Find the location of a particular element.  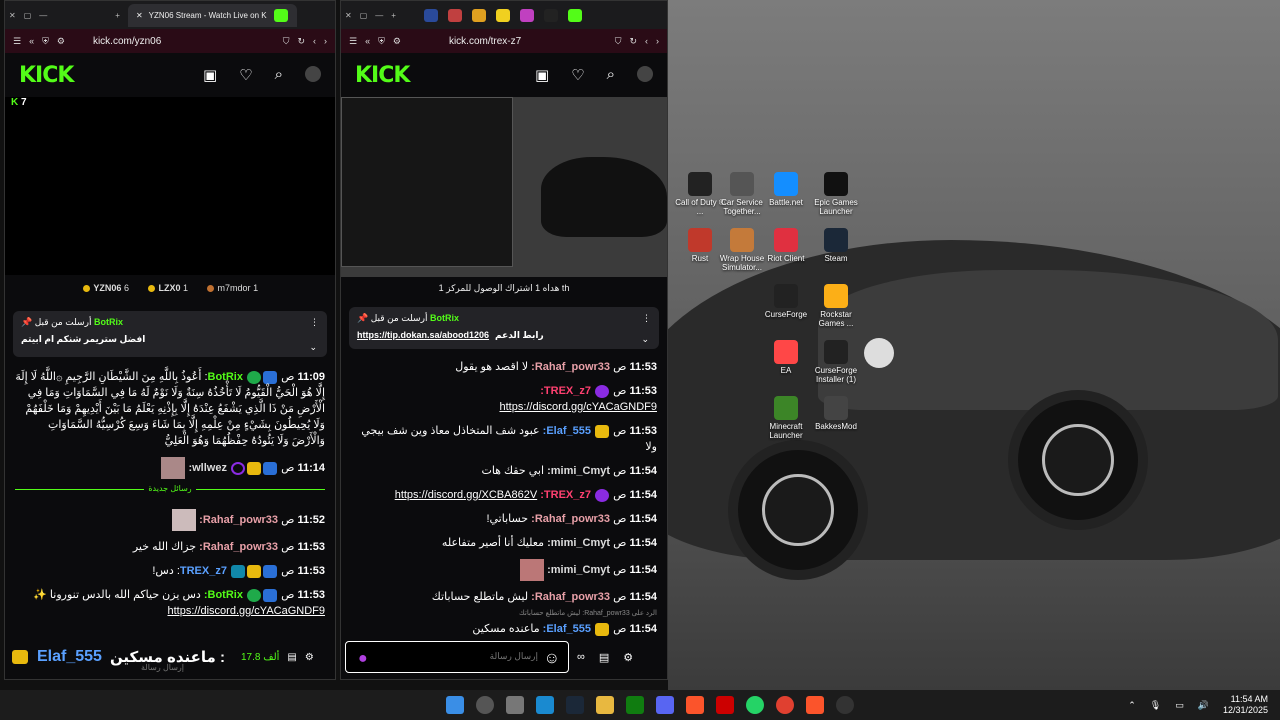

pinned-text: افضل ستريمر شنكم ام ابيتم is located at coordinates (83, 339).